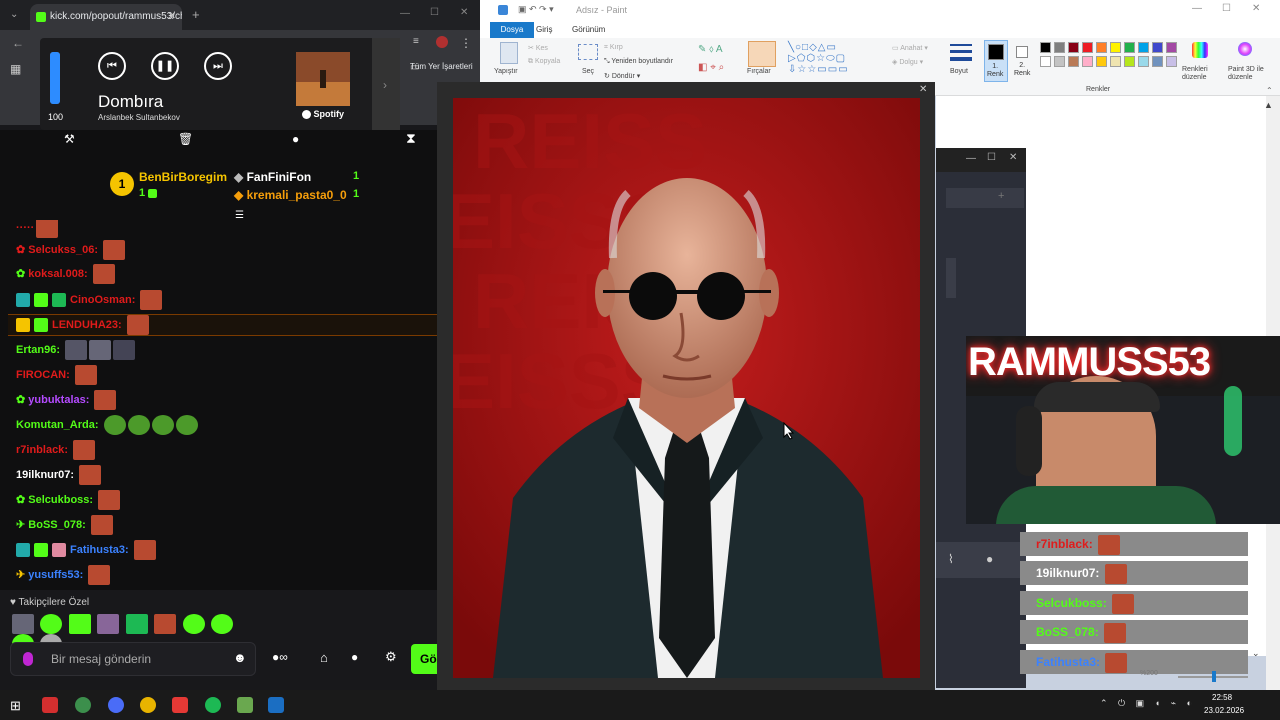  Describe the element at coordinates (544, 62) in the screenshot. I see `copy-button: ⧉ Kopyala` at that location.